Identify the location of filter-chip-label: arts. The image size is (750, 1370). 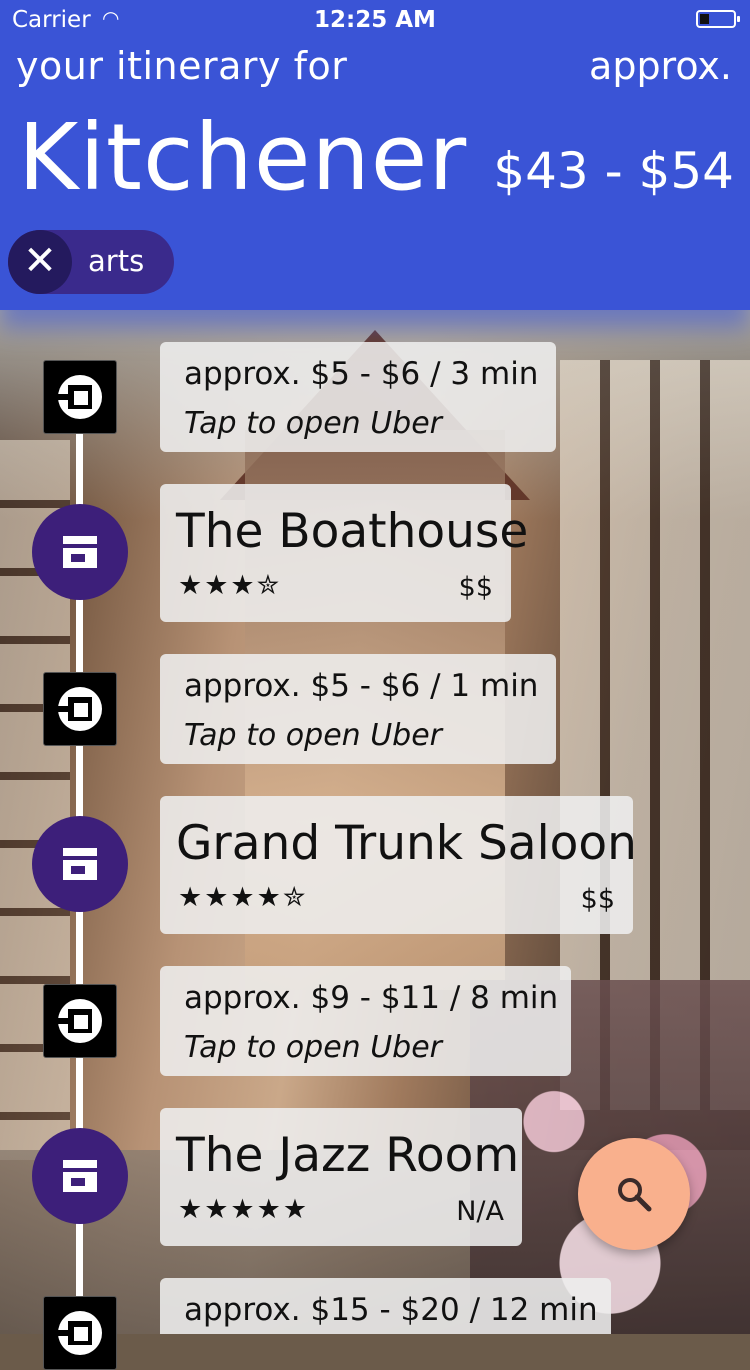
(116, 261).